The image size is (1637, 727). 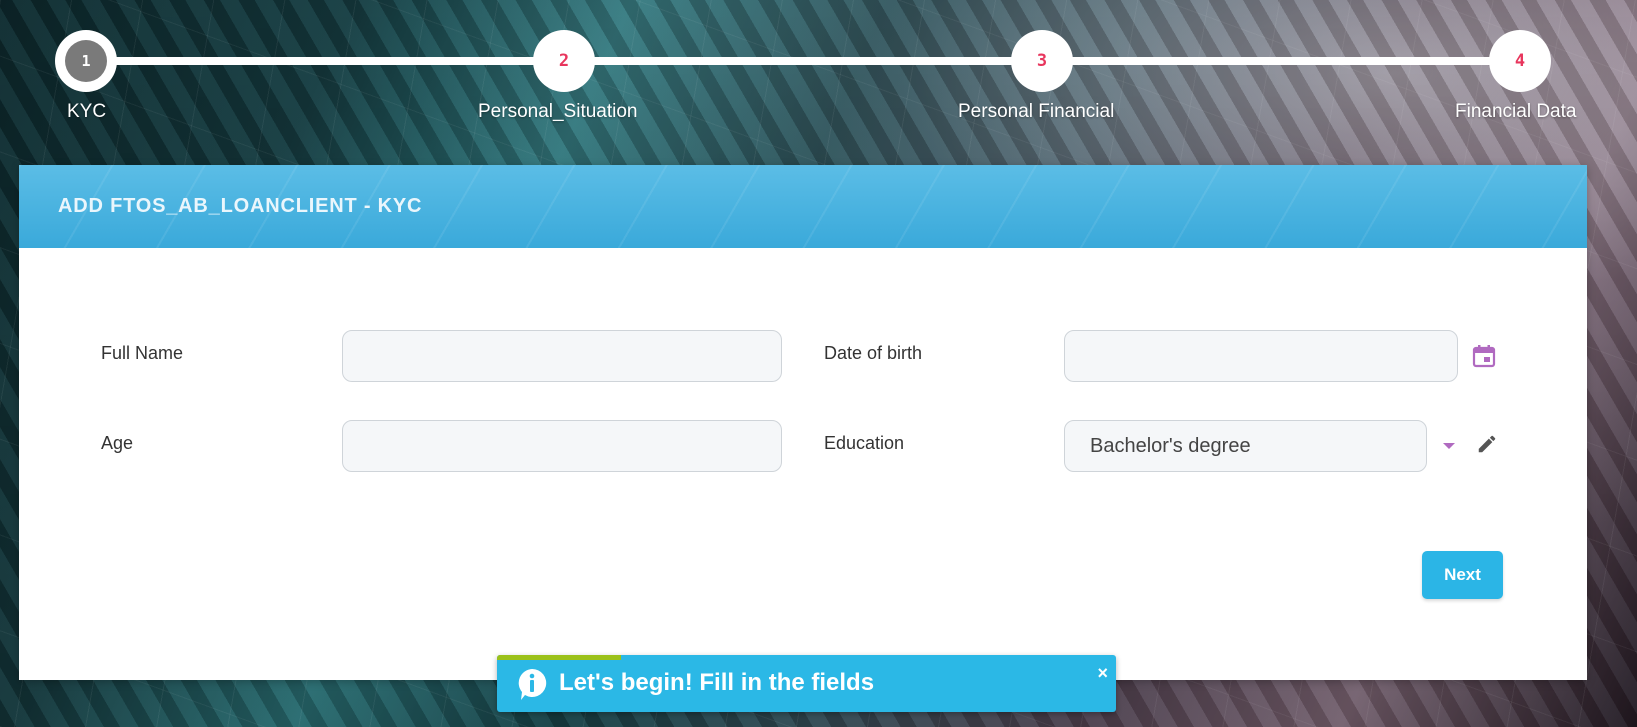 I want to click on toast-message: Let's begin! Fill in the fields, so click(x=717, y=682).